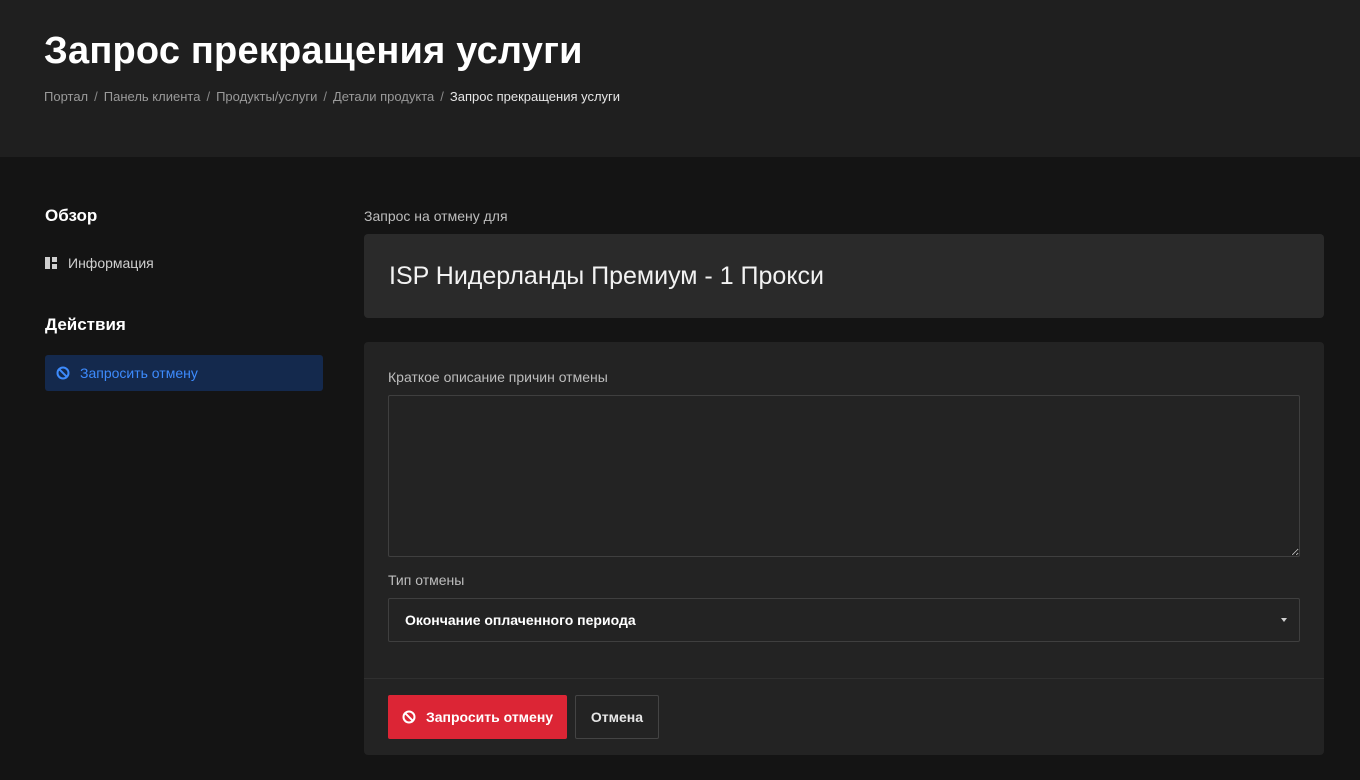 Image resolution: width=1360 pixels, height=780 pixels. I want to click on breadcrumb-products: Продукты/услуги, so click(266, 96).